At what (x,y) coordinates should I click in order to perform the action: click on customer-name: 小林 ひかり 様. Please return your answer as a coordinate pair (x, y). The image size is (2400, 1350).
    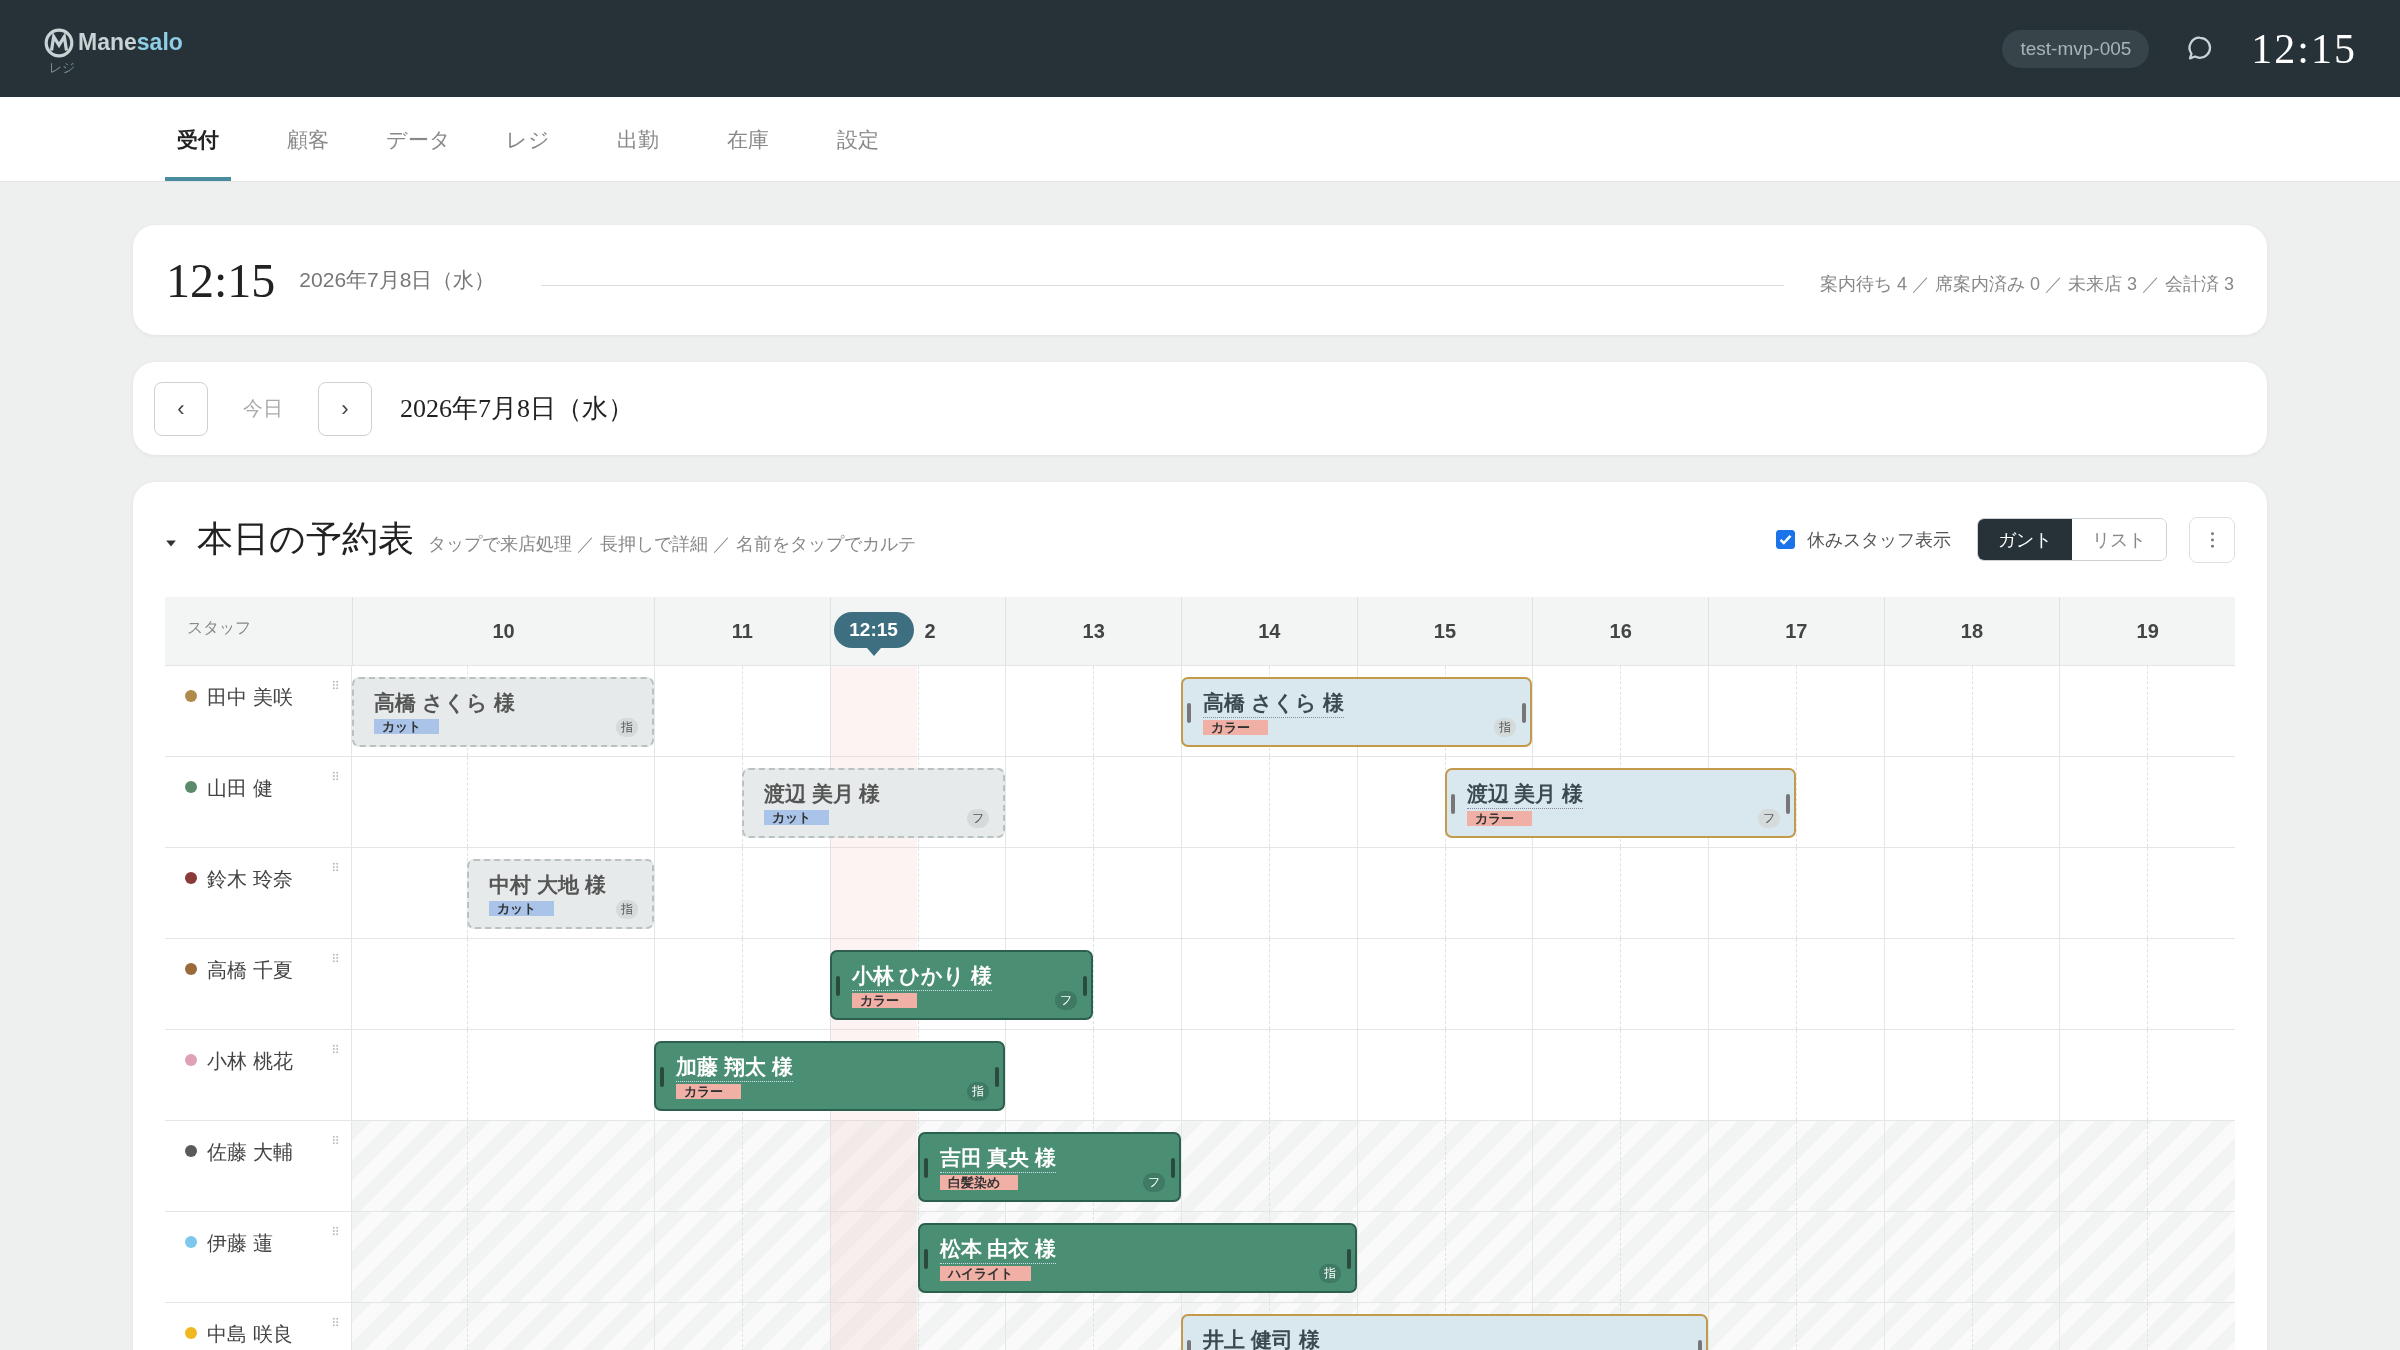
    Looking at the image, I should click on (922, 976).